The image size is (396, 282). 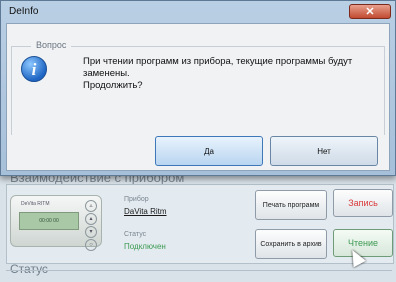 I want to click on message-question: Продолжить?, so click(x=113, y=85).